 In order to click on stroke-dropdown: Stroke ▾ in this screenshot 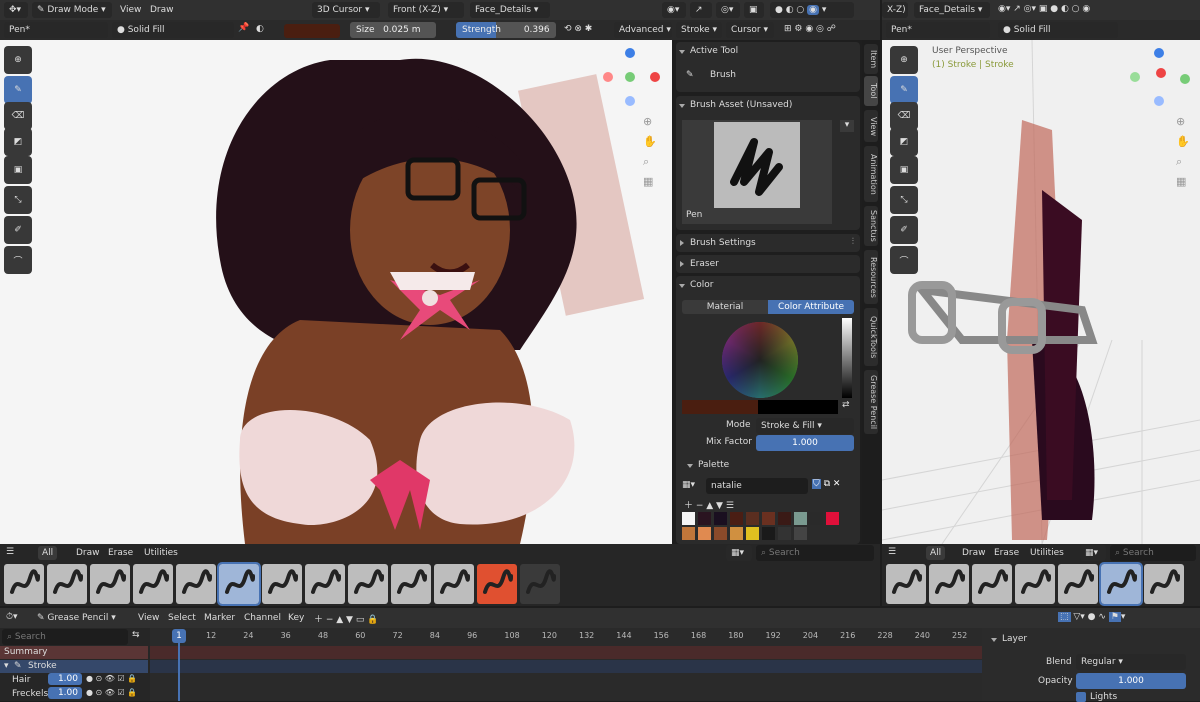, I will do `click(699, 30)`.